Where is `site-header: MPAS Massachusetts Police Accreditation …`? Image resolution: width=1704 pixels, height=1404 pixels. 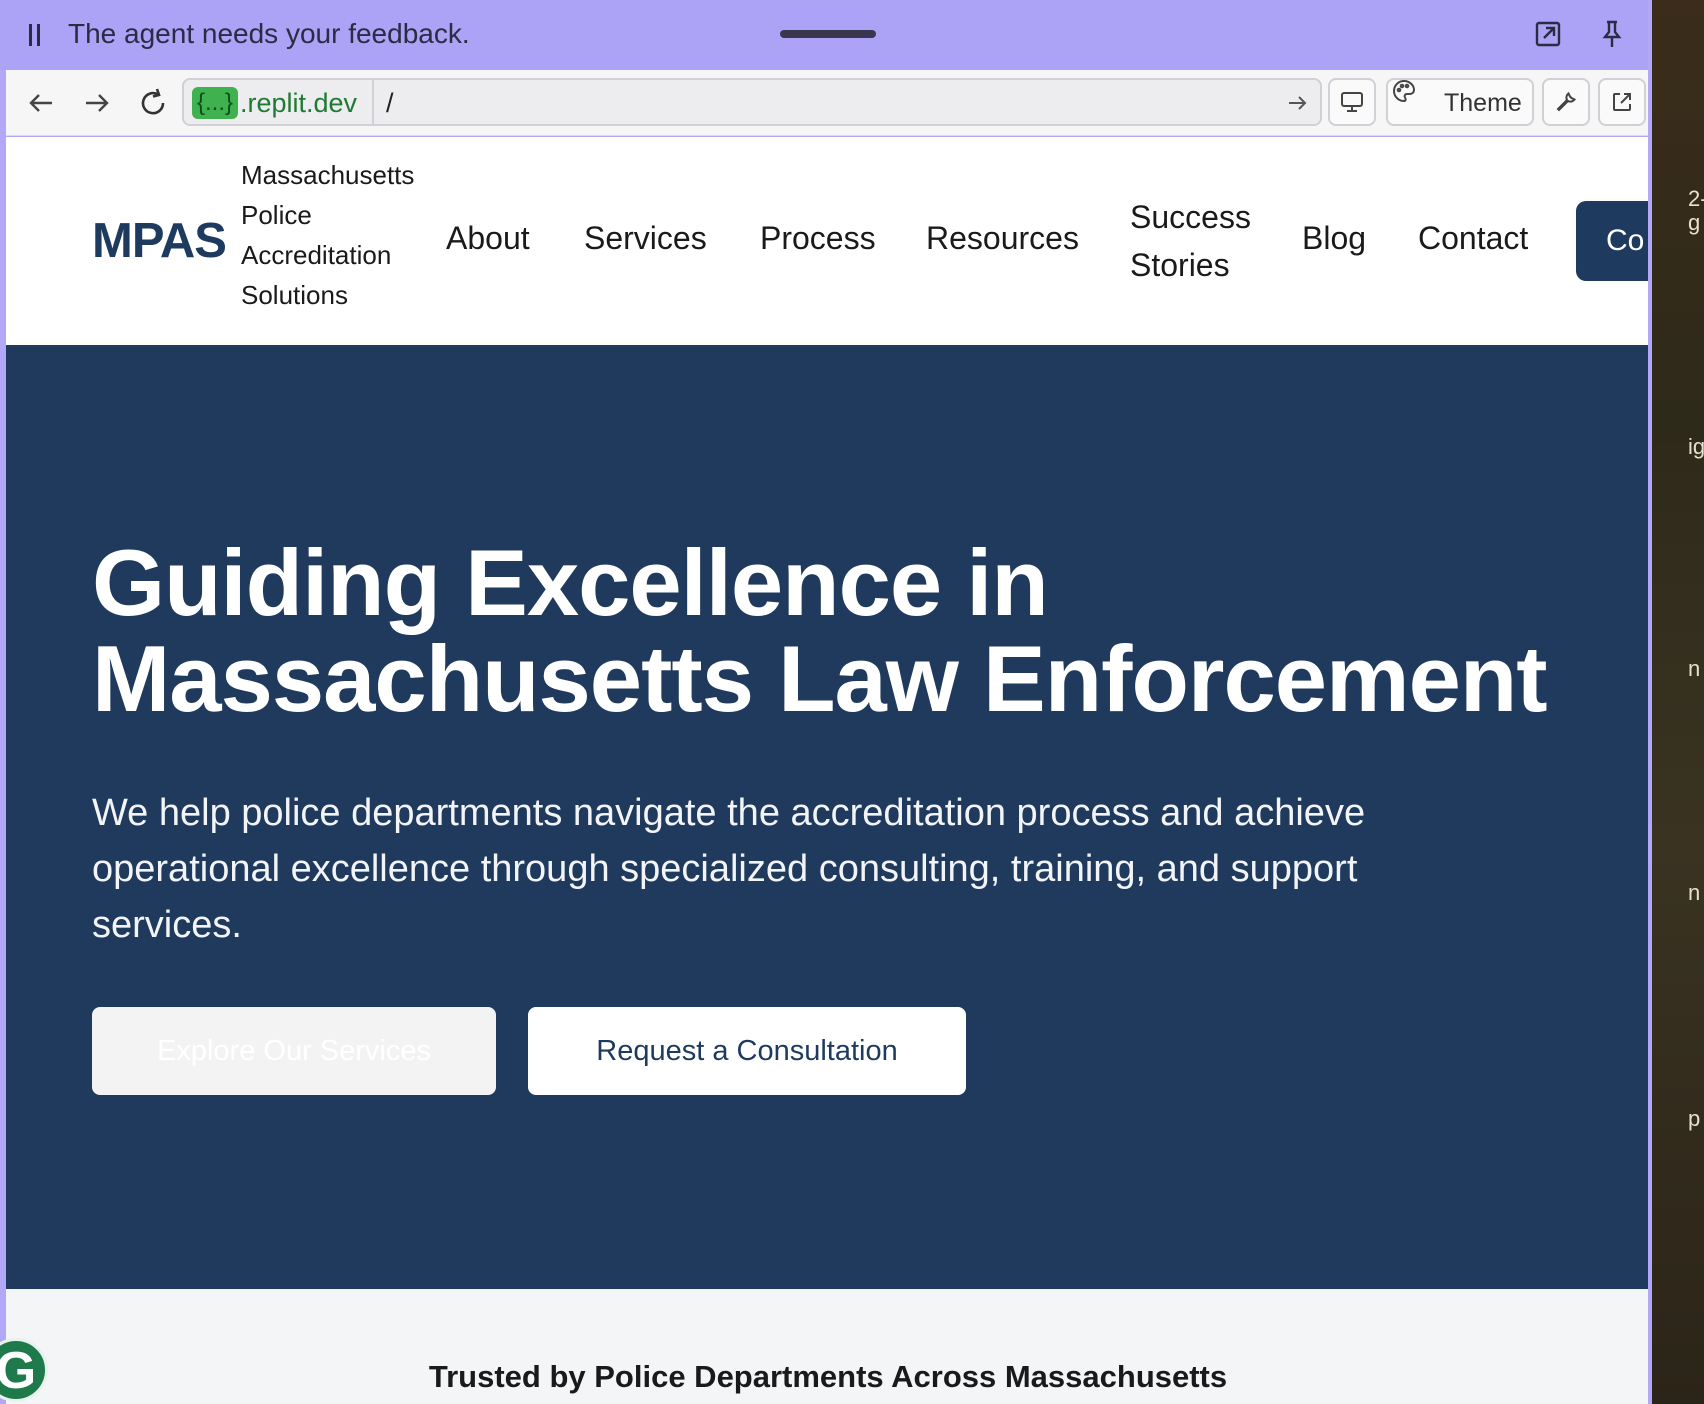
site-header: MPAS Massachusetts Police Accreditation … is located at coordinates (827, 241).